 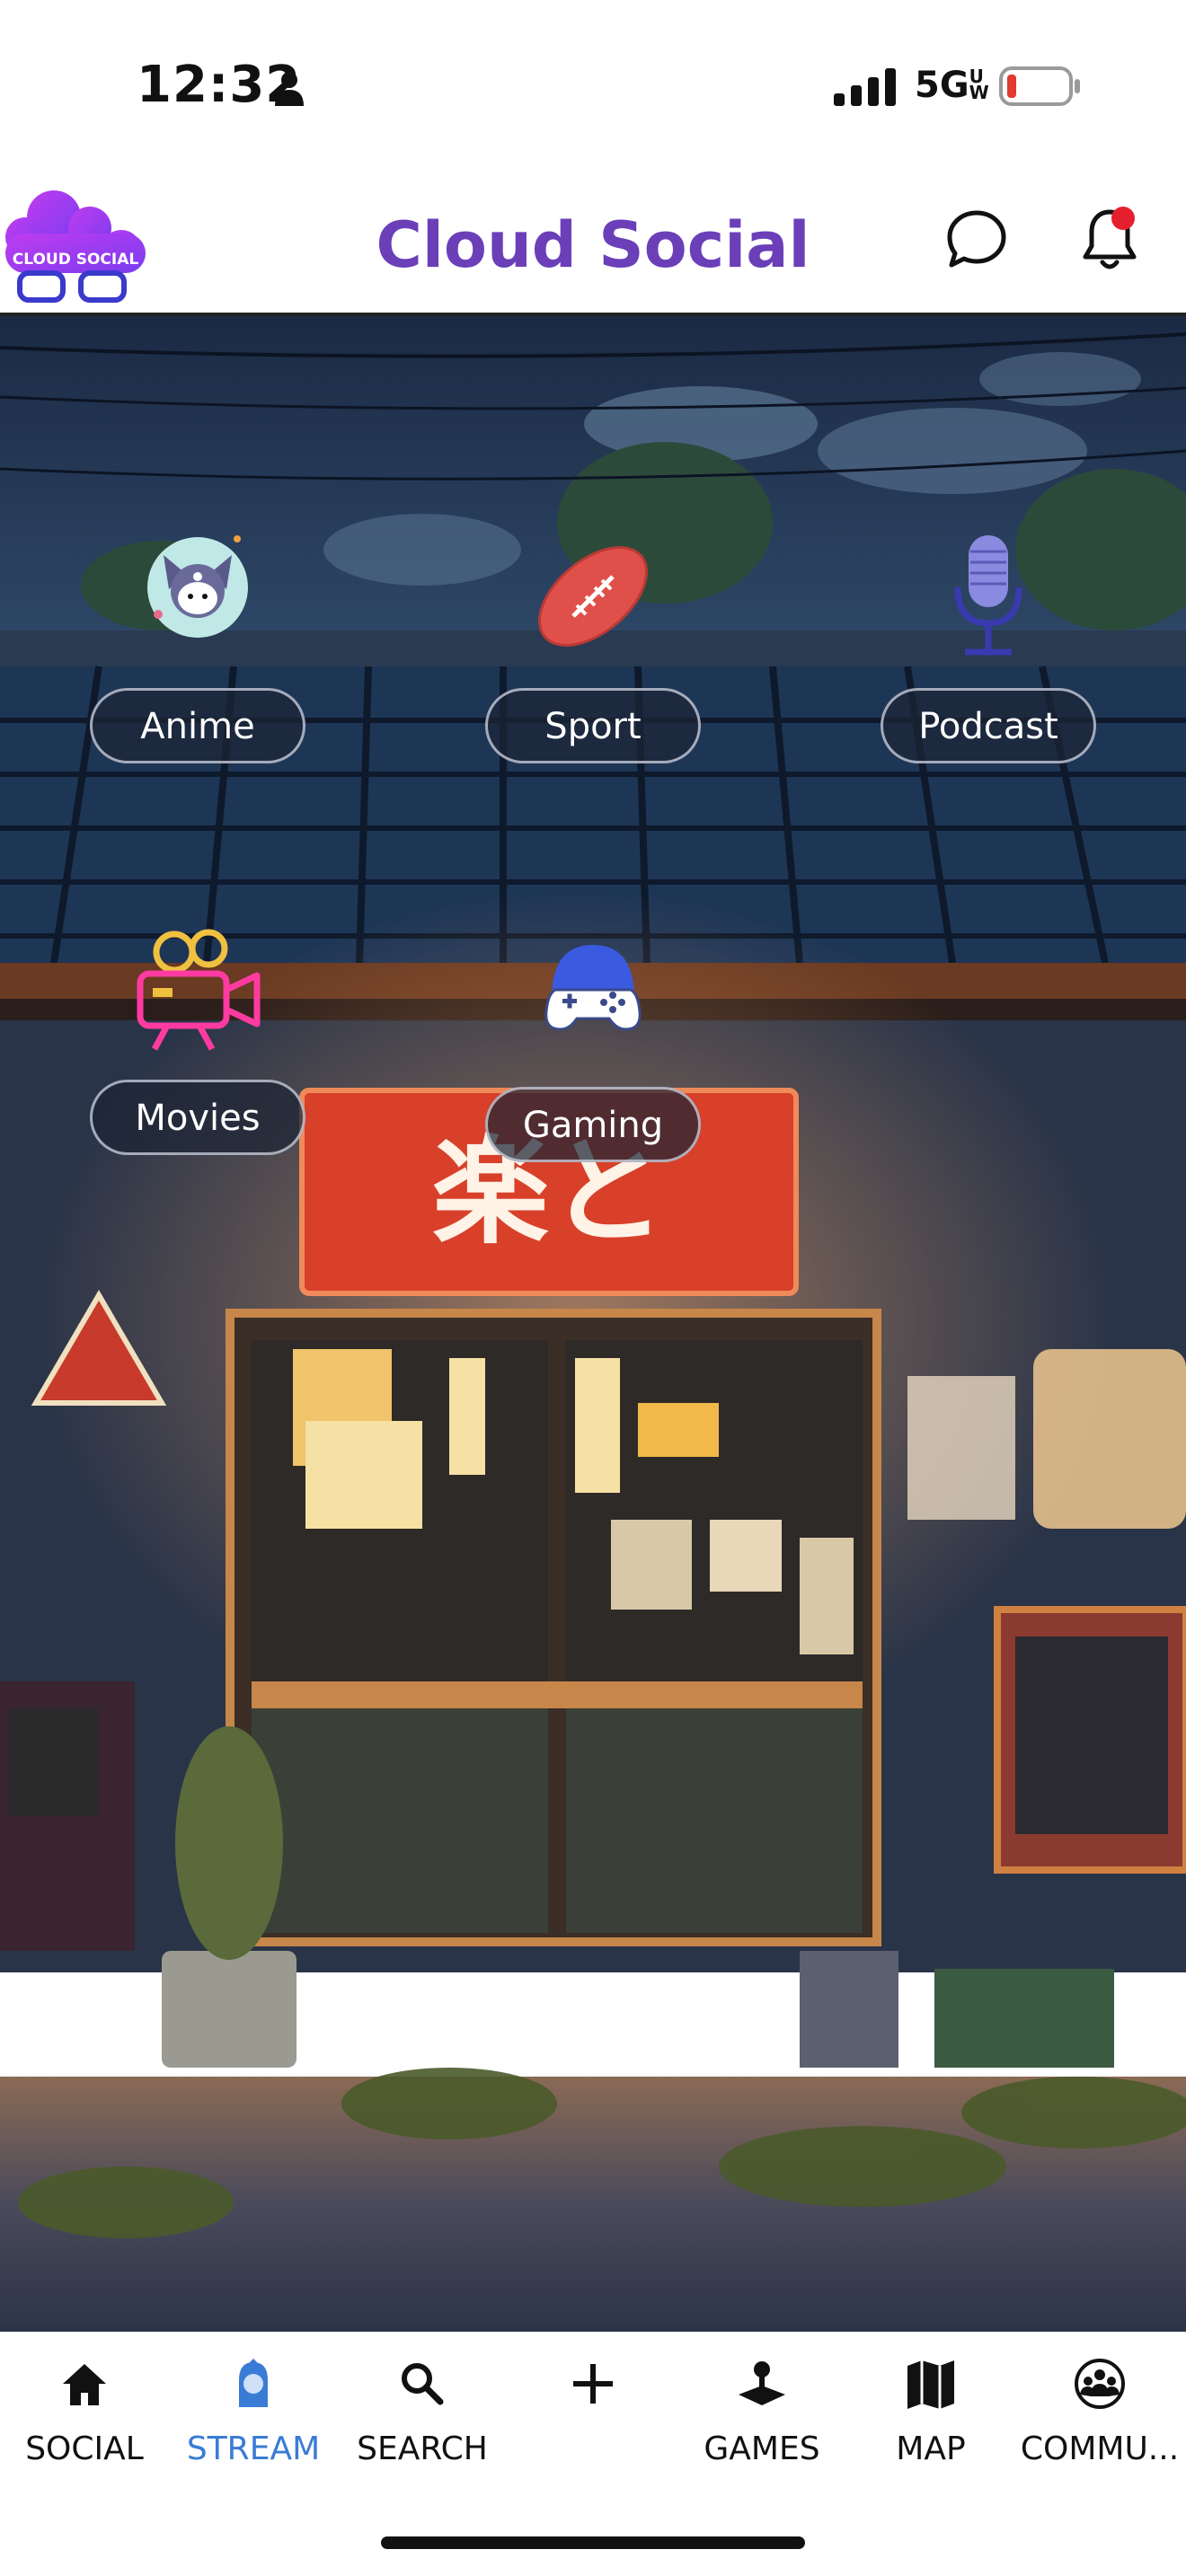 What do you see at coordinates (1100, 2384) in the screenshot?
I see `community-icon` at bounding box center [1100, 2384].